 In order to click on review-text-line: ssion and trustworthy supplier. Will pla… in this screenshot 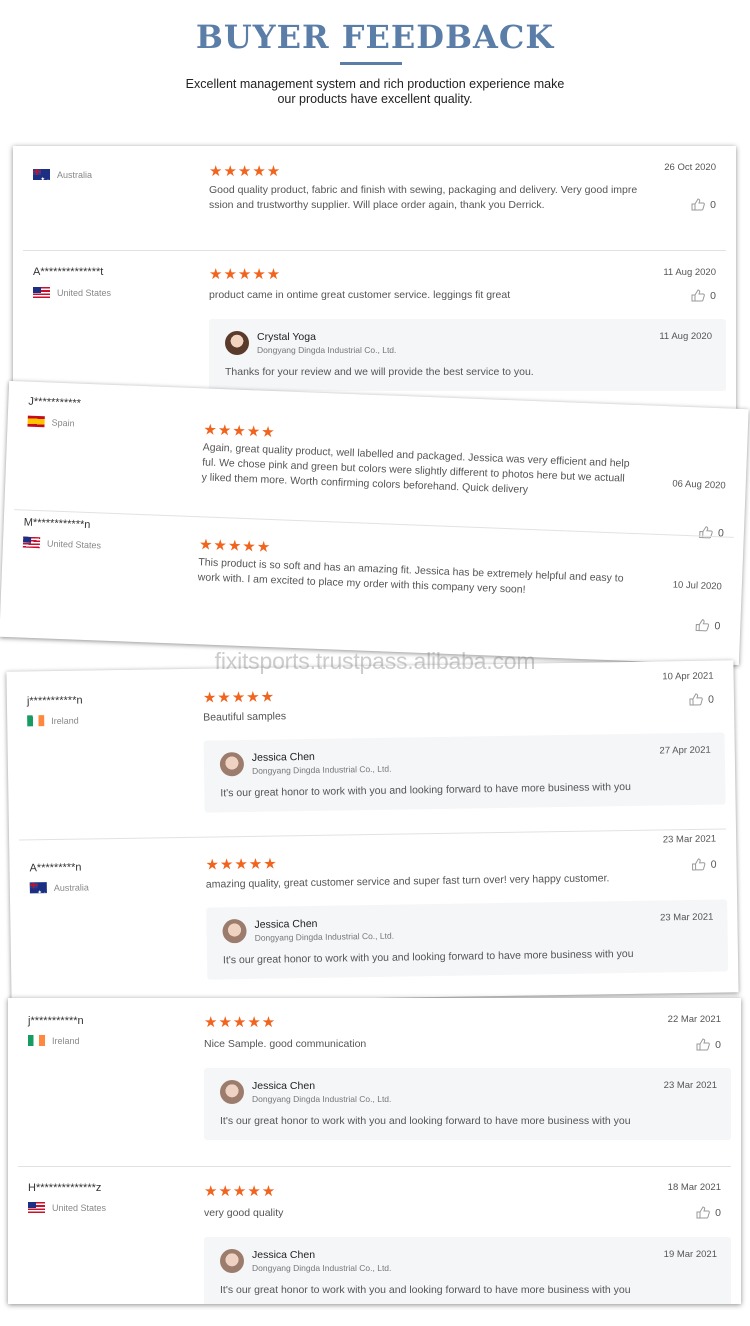, I will do `click(377, 205)`.